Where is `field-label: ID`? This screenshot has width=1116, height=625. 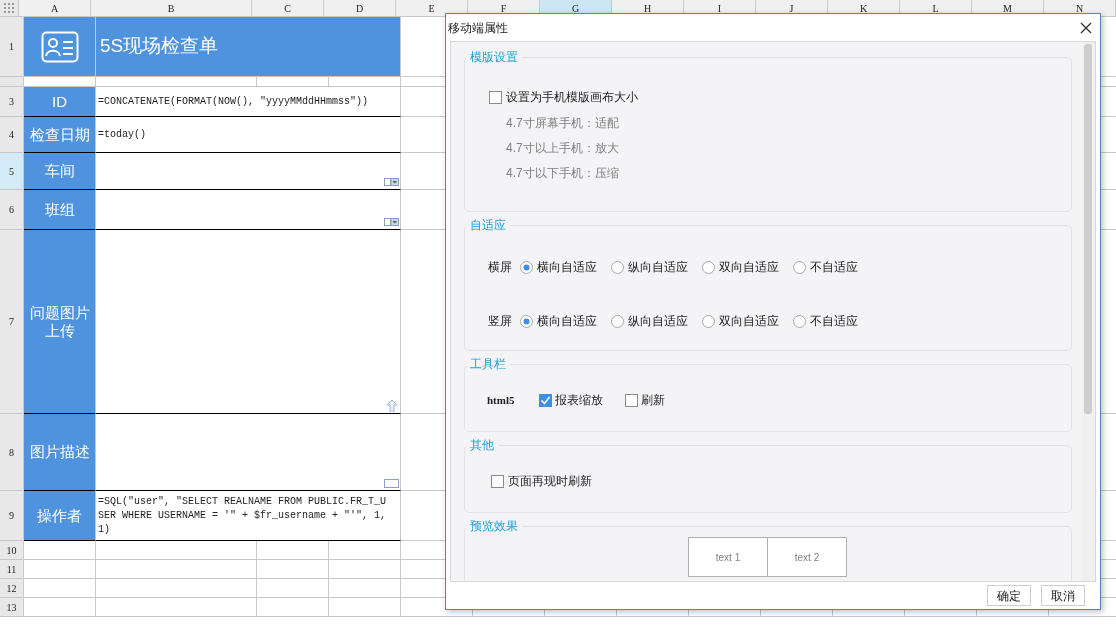 field-label: ID is located at coordinates (60, 102).